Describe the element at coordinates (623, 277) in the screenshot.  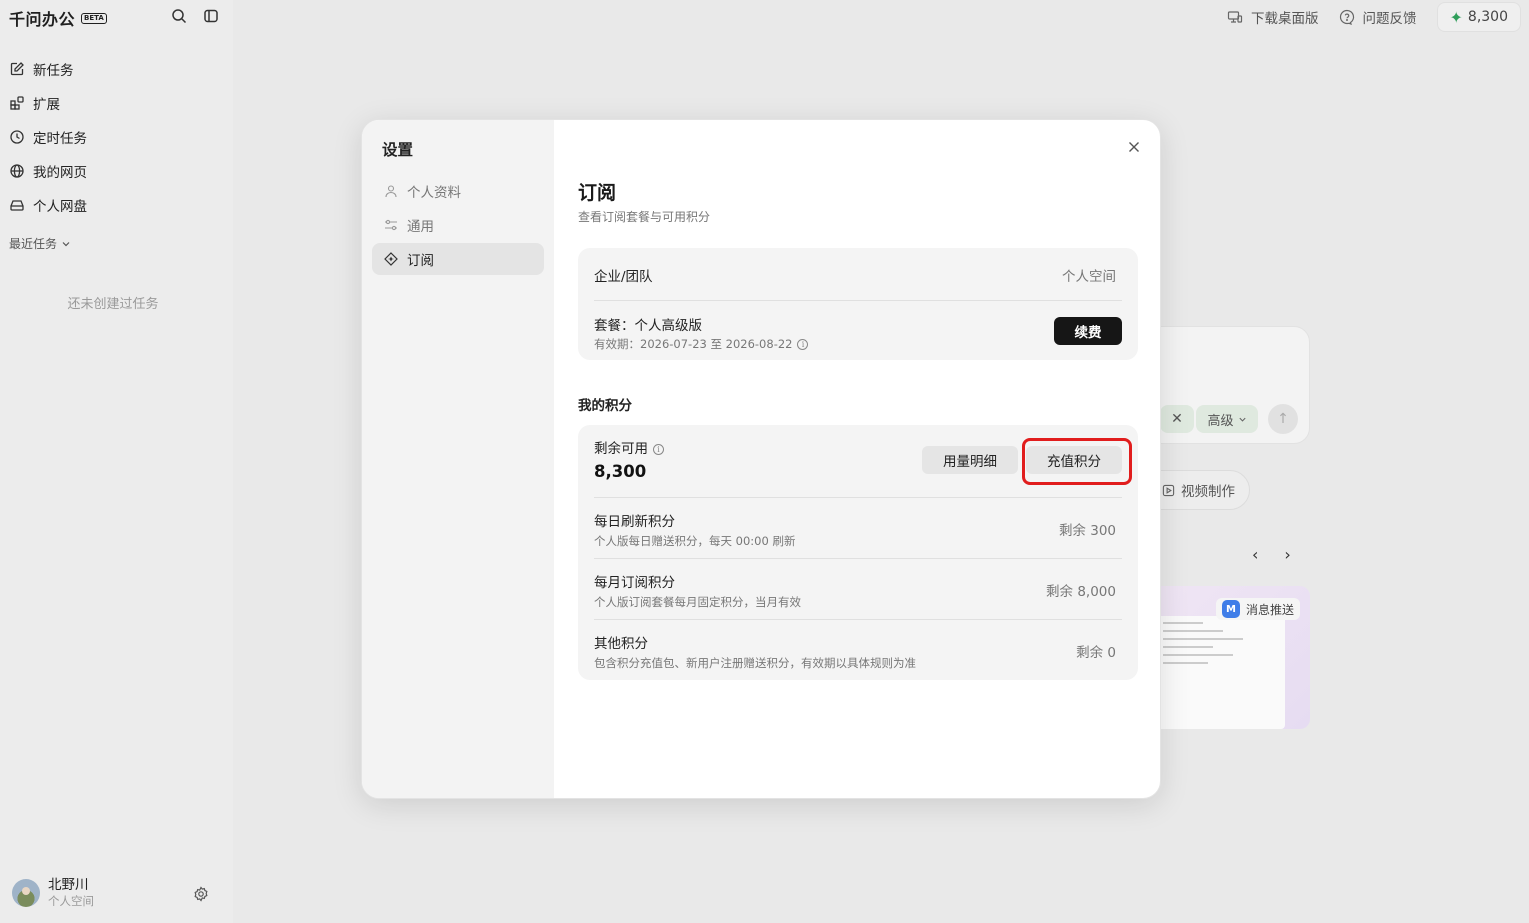
I see `org-label: 企业/团队` at that location.